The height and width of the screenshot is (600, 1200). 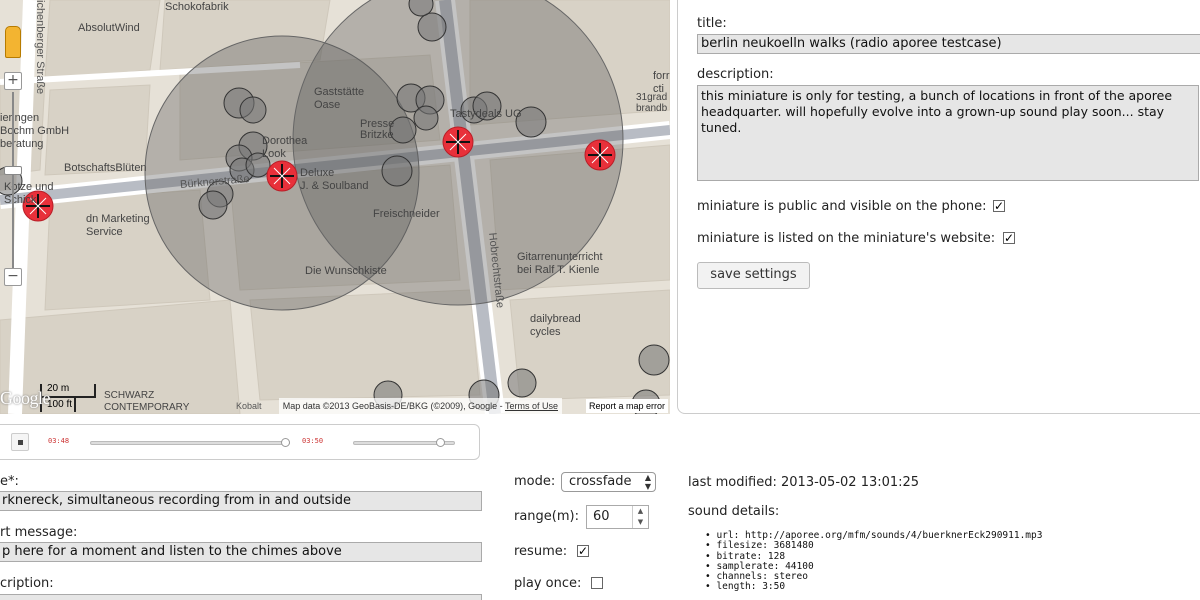 I want to click on map-label-botschaft: BotschaftsBlüten, so click(x=105, y=168).